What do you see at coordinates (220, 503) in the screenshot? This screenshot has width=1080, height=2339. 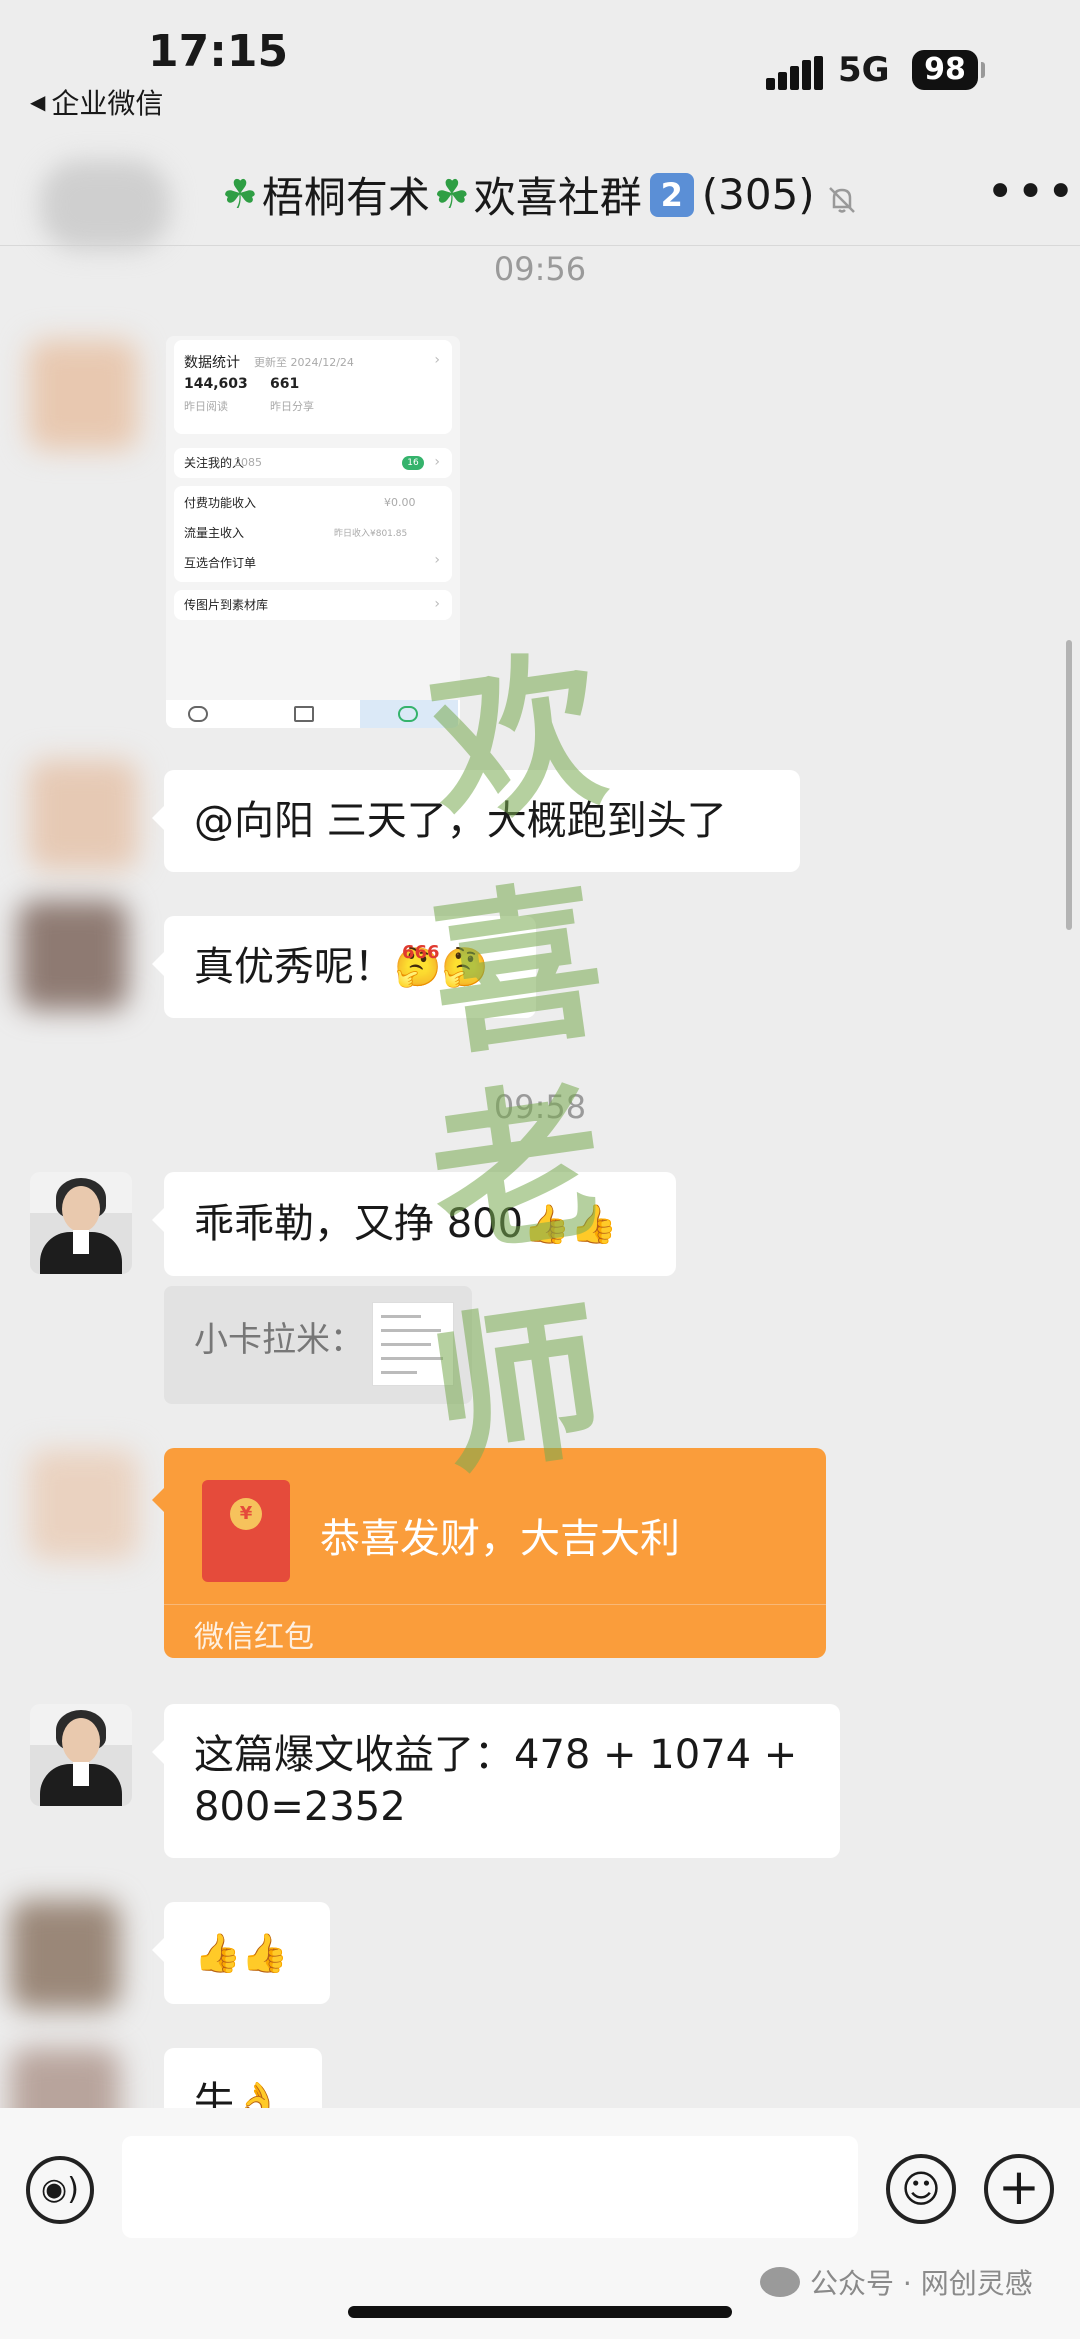 I see `paid-label: 付费功能收入` at bounding box center [220, 503].